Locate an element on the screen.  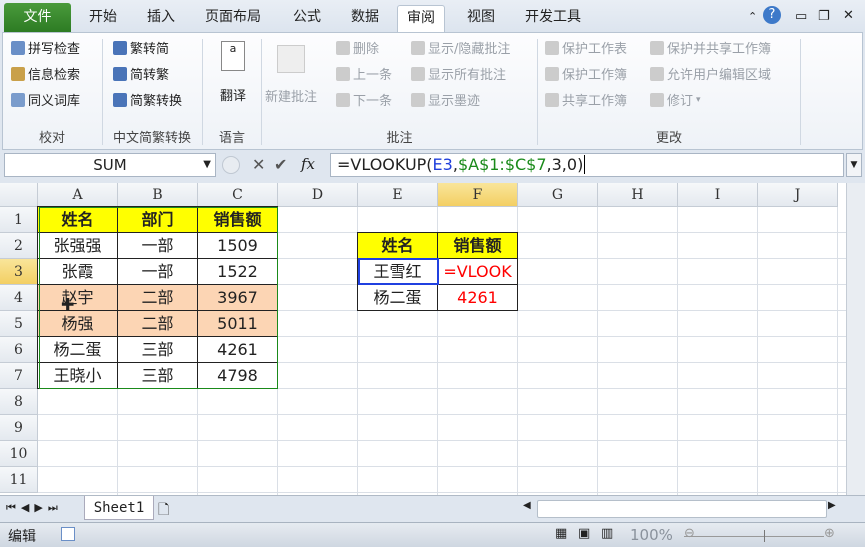
row-header-4: 4 is located at coordinates (19, 298).